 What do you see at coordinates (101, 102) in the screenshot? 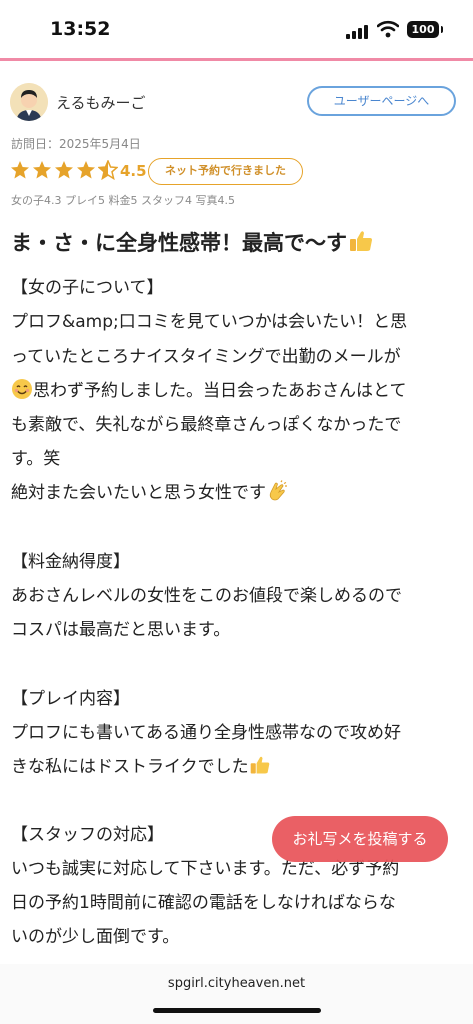
I see `reviewer-name: えるもみーご` at bounding box center [101, 102].